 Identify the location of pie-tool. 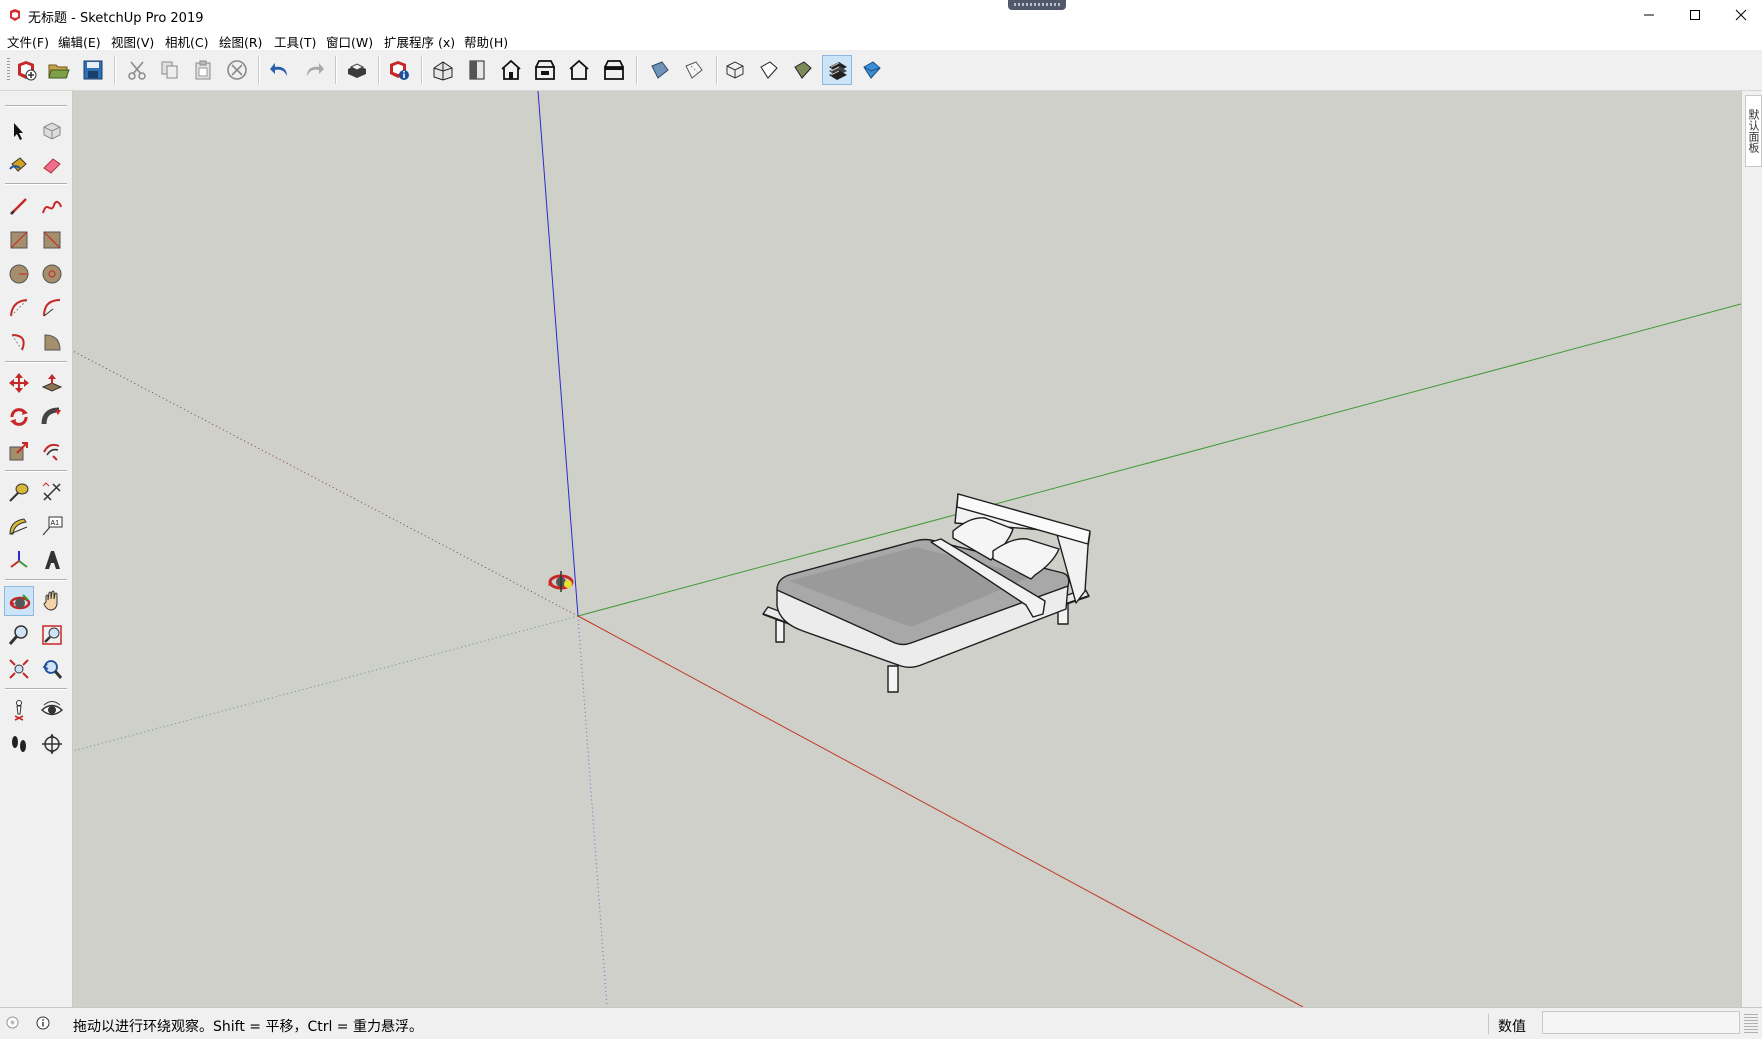
(52, 342).